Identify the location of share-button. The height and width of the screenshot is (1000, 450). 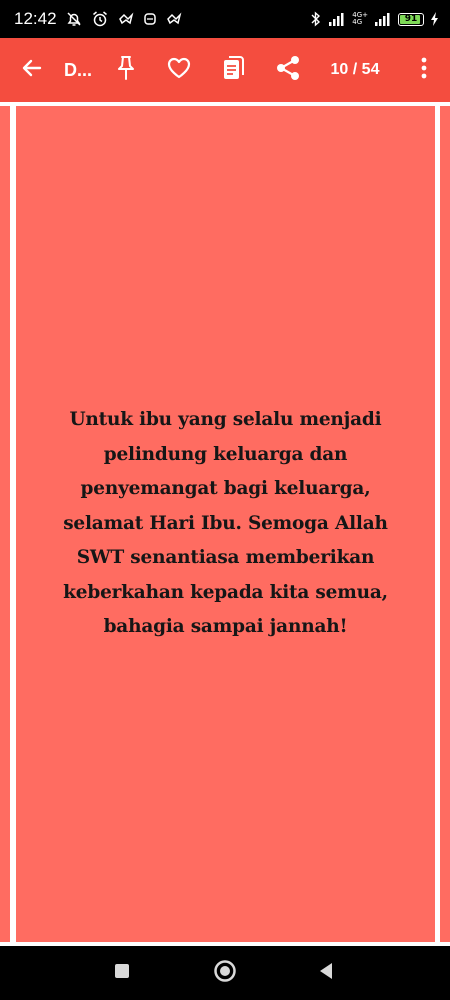
(288, 70).